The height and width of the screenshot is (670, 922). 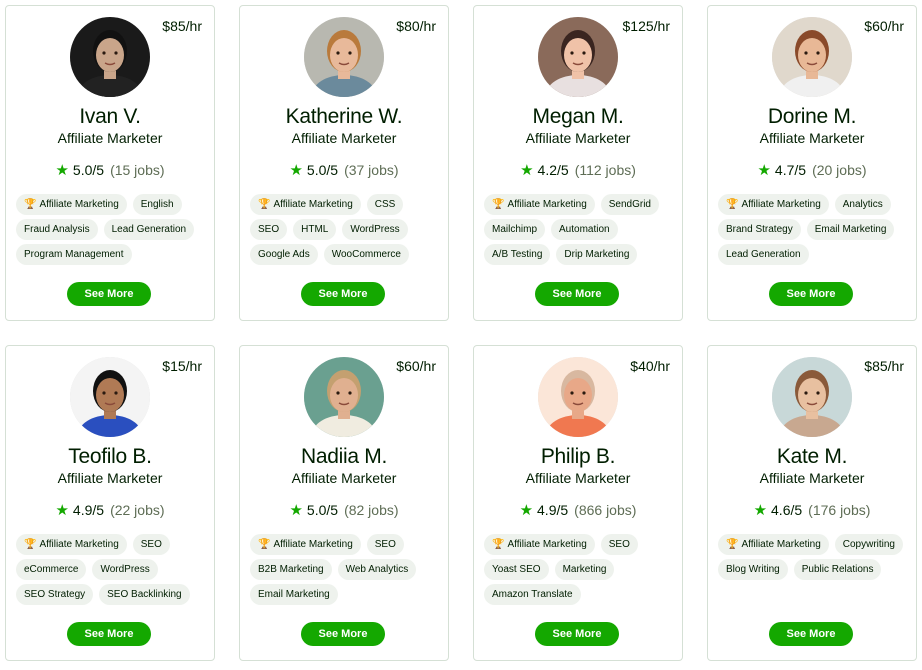 I want to click on freelancer-title: Affiliate Marketer, so click(x=812, y=478).